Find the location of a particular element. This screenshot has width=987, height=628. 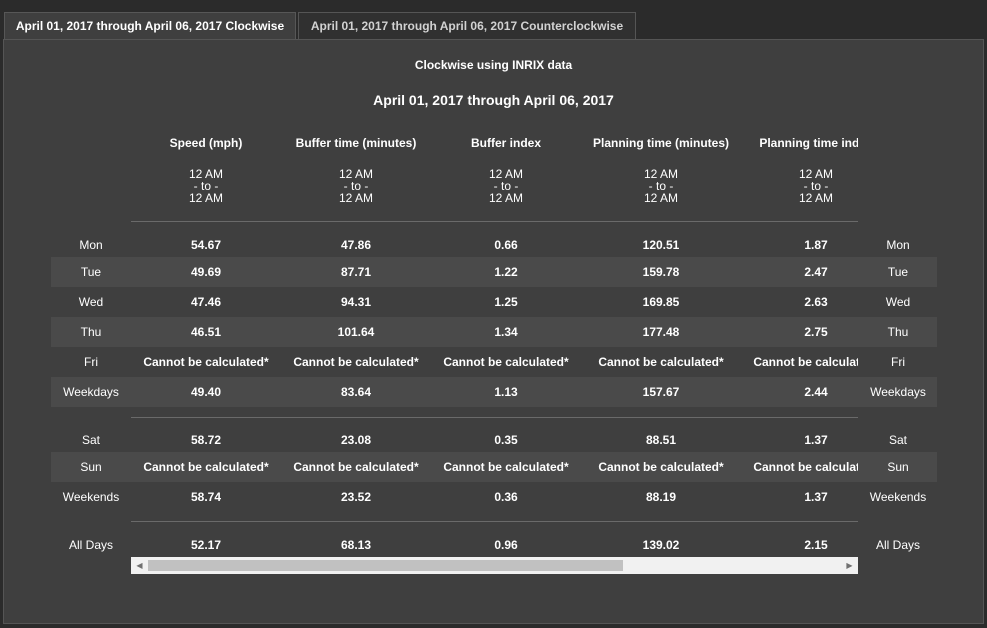

table-cell: 1.13 is located at coordinates (506, 392).